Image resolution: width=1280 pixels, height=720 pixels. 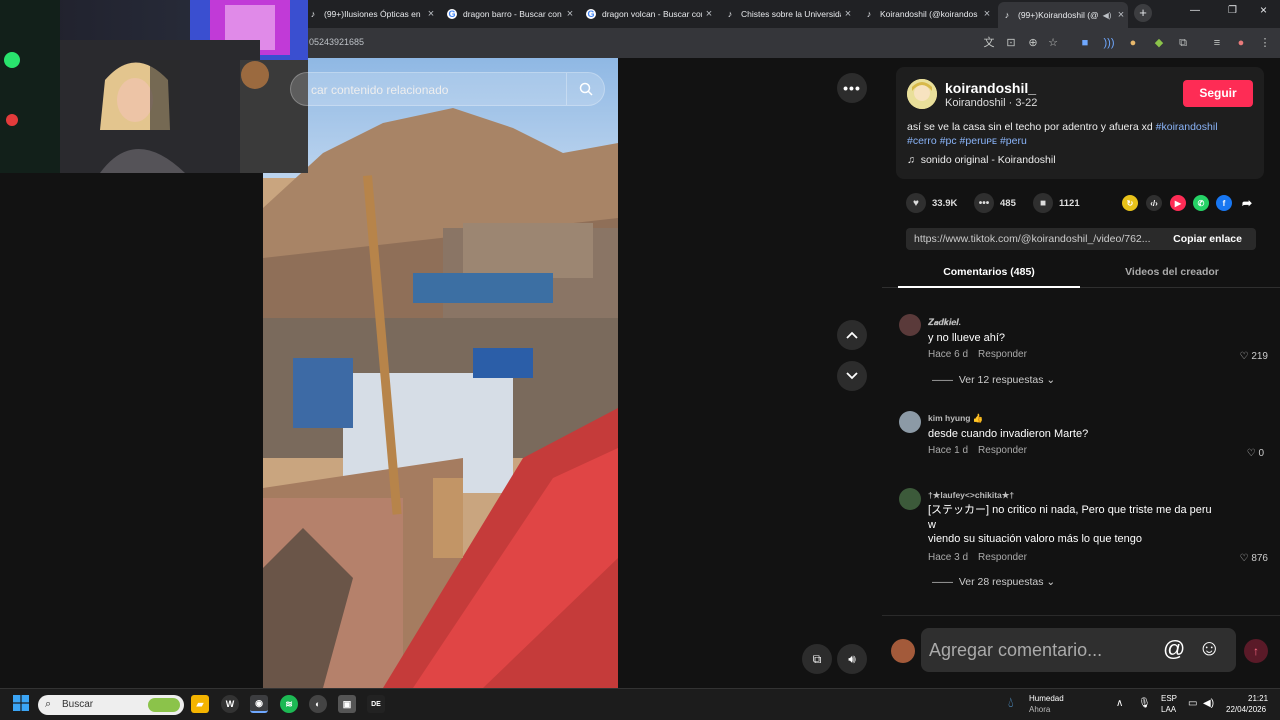 I want to click on save-button: ■ 1121, so click(x=1056, y=203).